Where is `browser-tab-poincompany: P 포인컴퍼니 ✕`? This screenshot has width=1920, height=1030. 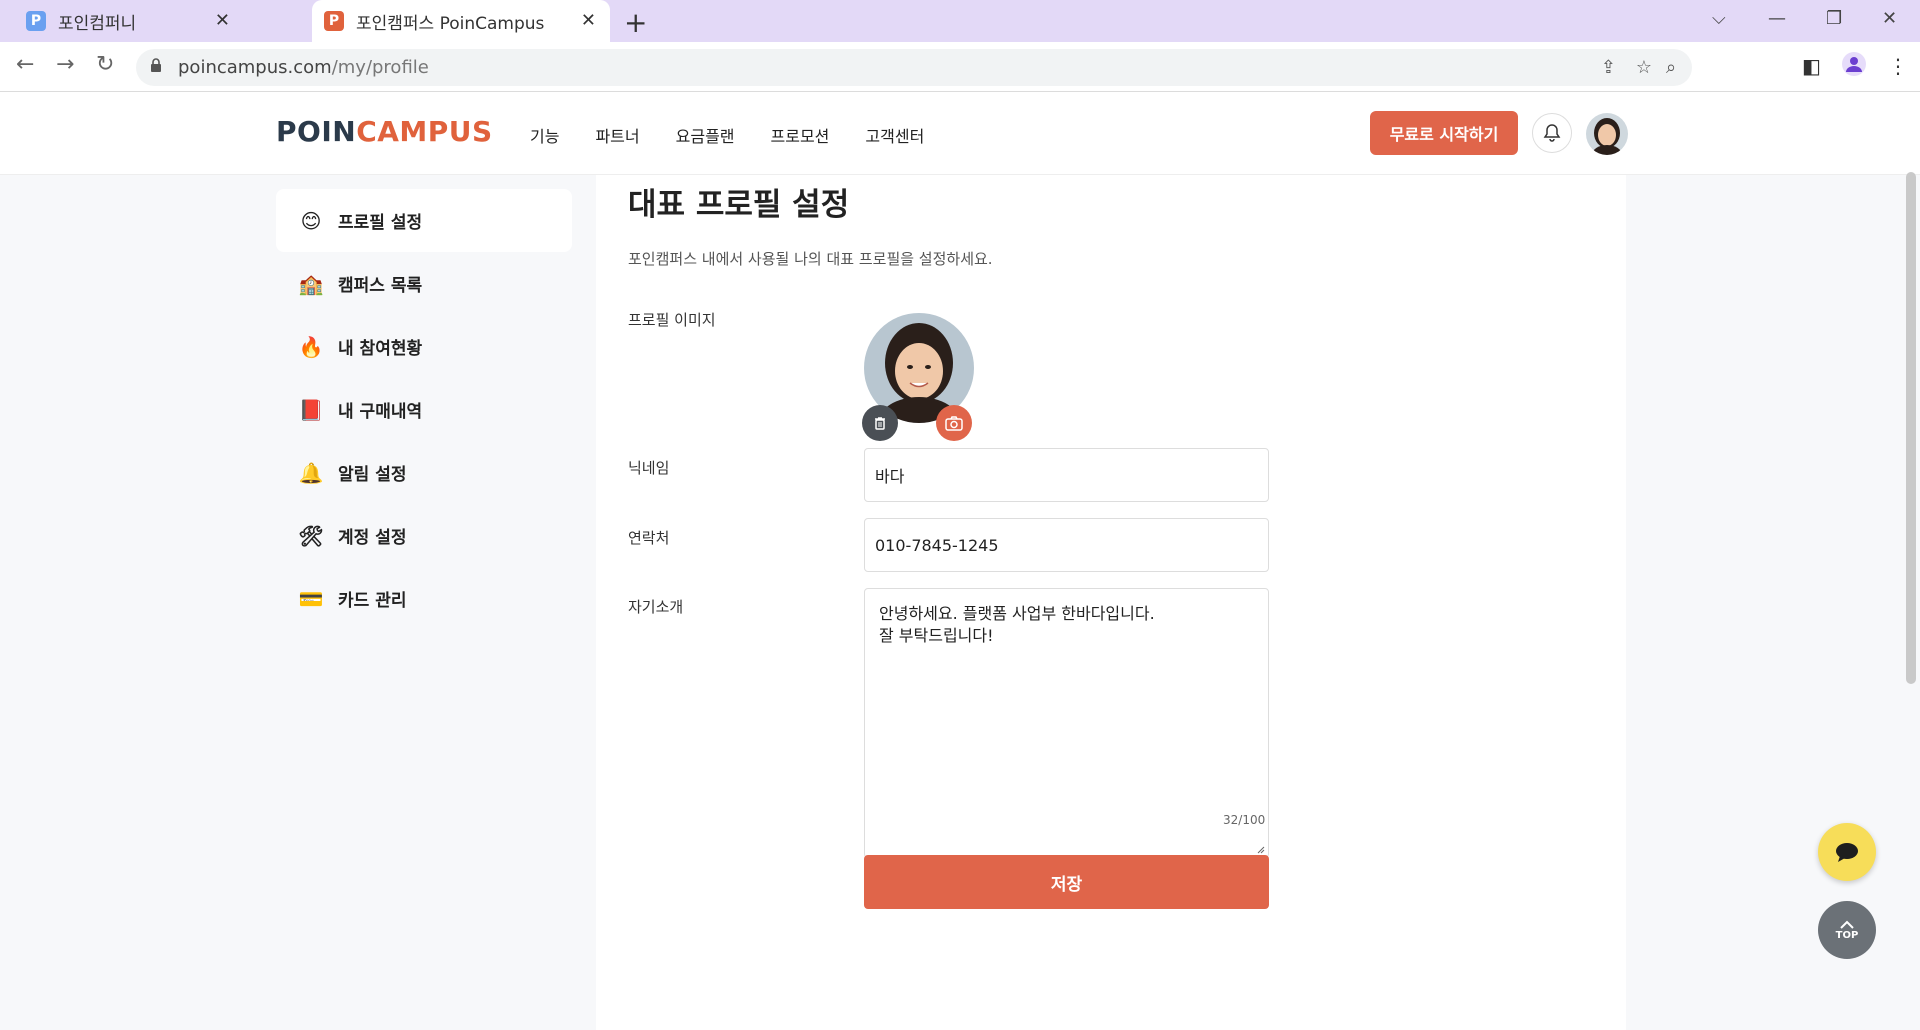 browser-tab-poincompany: P 포인컴퍼니 ✕ is located at coordinates (155, 21).